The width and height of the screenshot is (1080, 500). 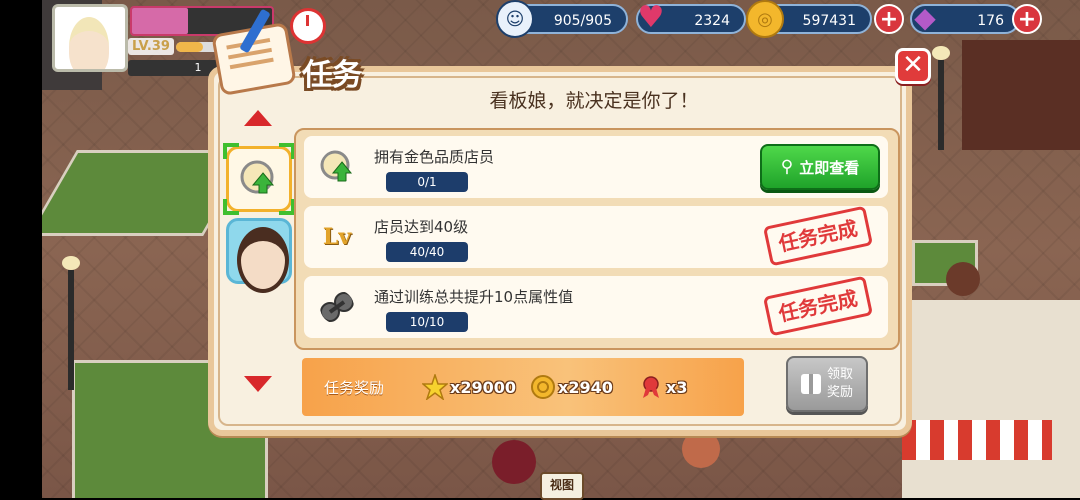 What do you see at coordinates (562, 486) in the screenshot?
I see `view-sign: 视图` at bounding box center [562, 486].